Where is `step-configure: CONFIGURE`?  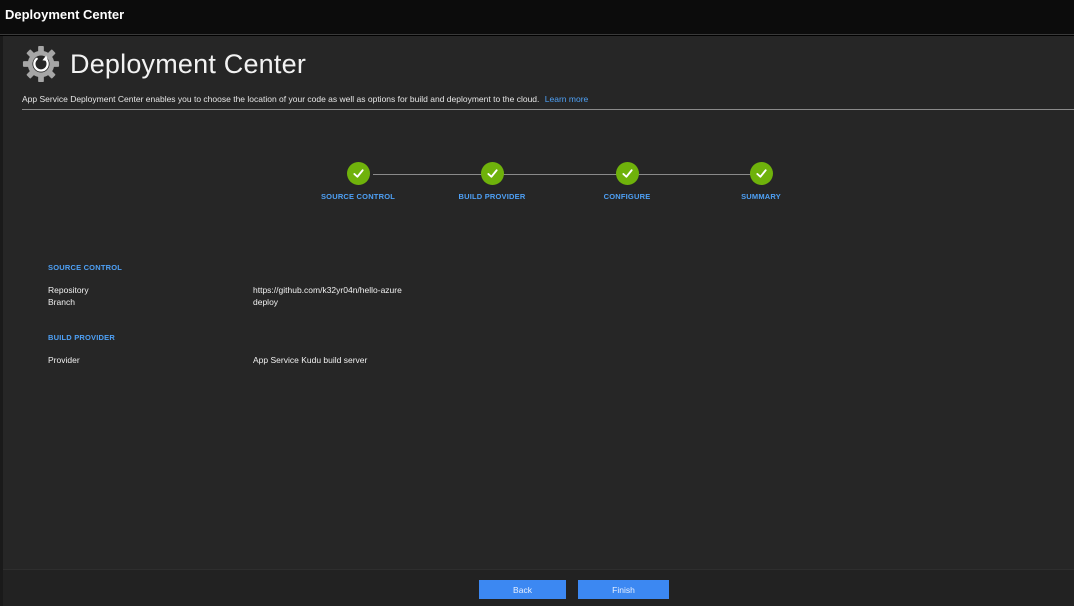
step-configure: CONFIGURE is located at coordinates (627, 181).